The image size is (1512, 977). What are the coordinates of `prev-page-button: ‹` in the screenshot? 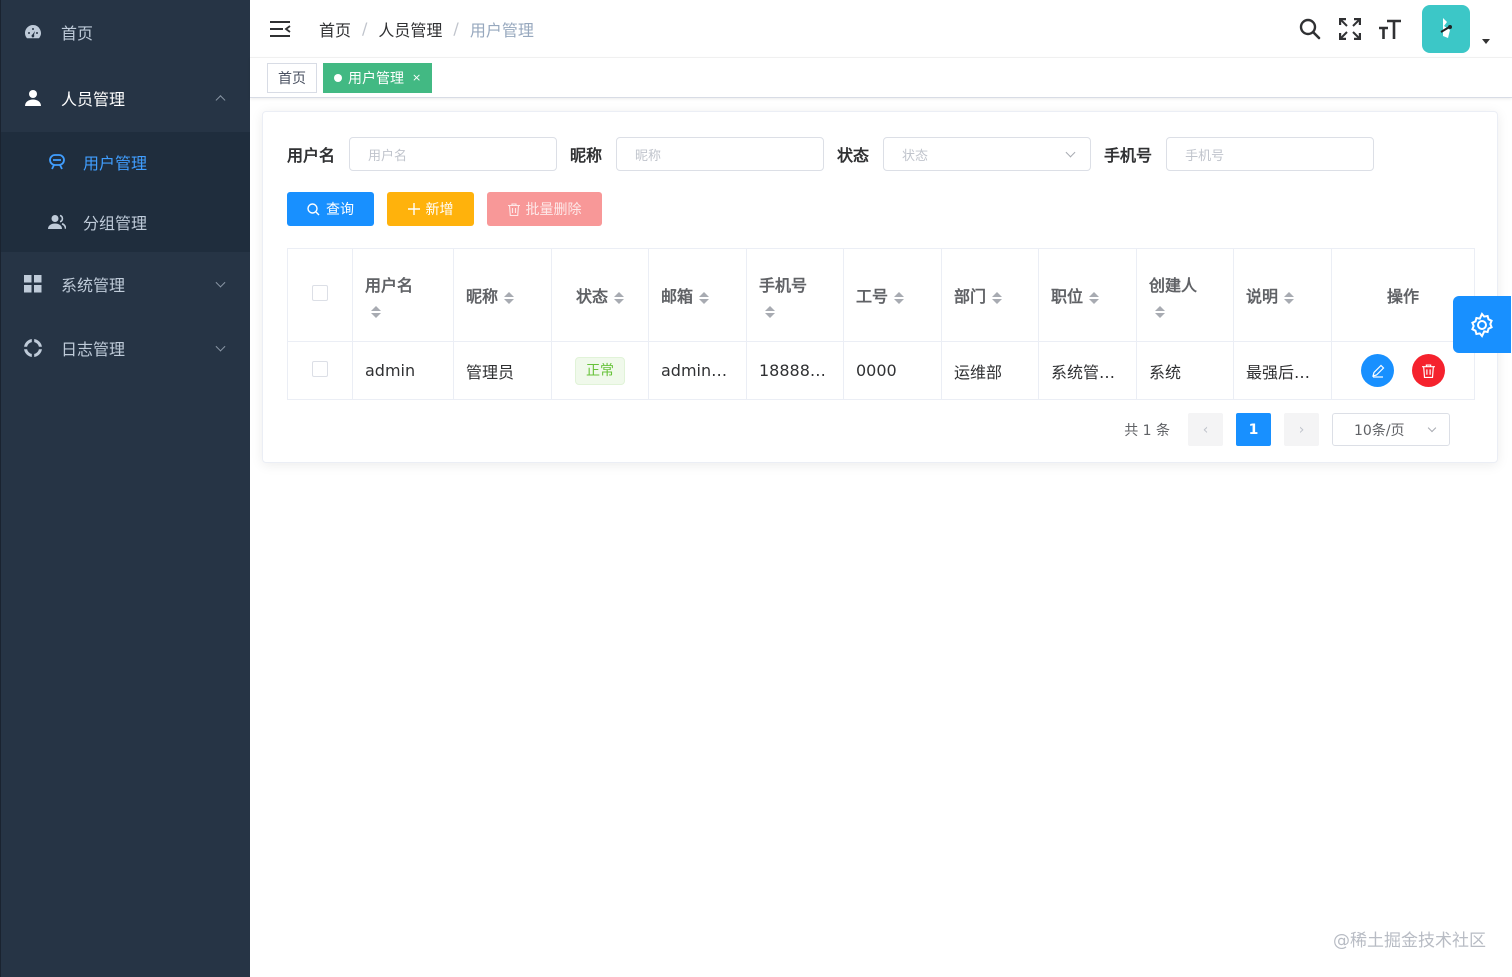 It's located at (1205, 429).